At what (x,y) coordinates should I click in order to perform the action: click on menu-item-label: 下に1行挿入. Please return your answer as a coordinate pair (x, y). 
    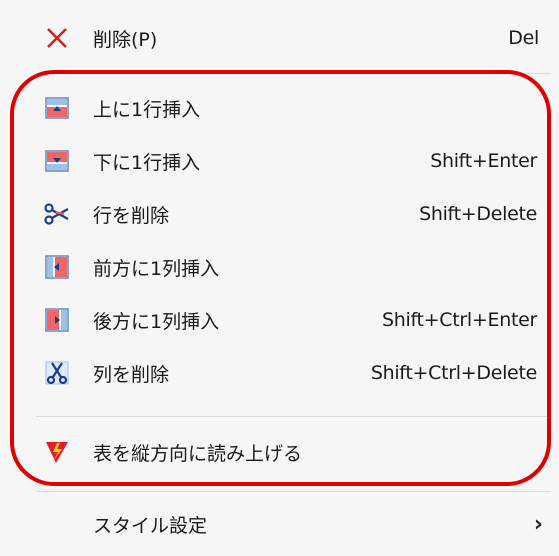
    Looking at the image, I should click on (147, 162).